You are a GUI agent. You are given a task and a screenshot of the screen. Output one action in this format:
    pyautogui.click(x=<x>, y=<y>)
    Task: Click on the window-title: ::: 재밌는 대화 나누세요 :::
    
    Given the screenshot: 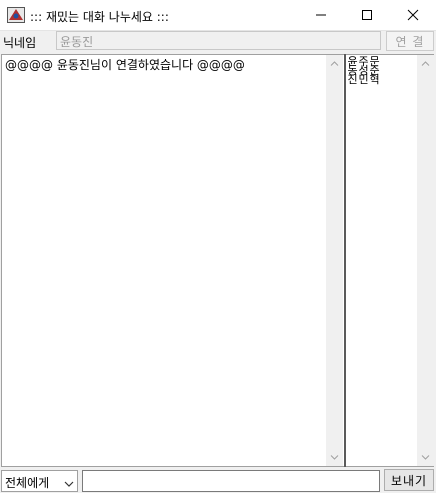 What is the action you would take?
    pyautogui.click(x=99, y=17)
    